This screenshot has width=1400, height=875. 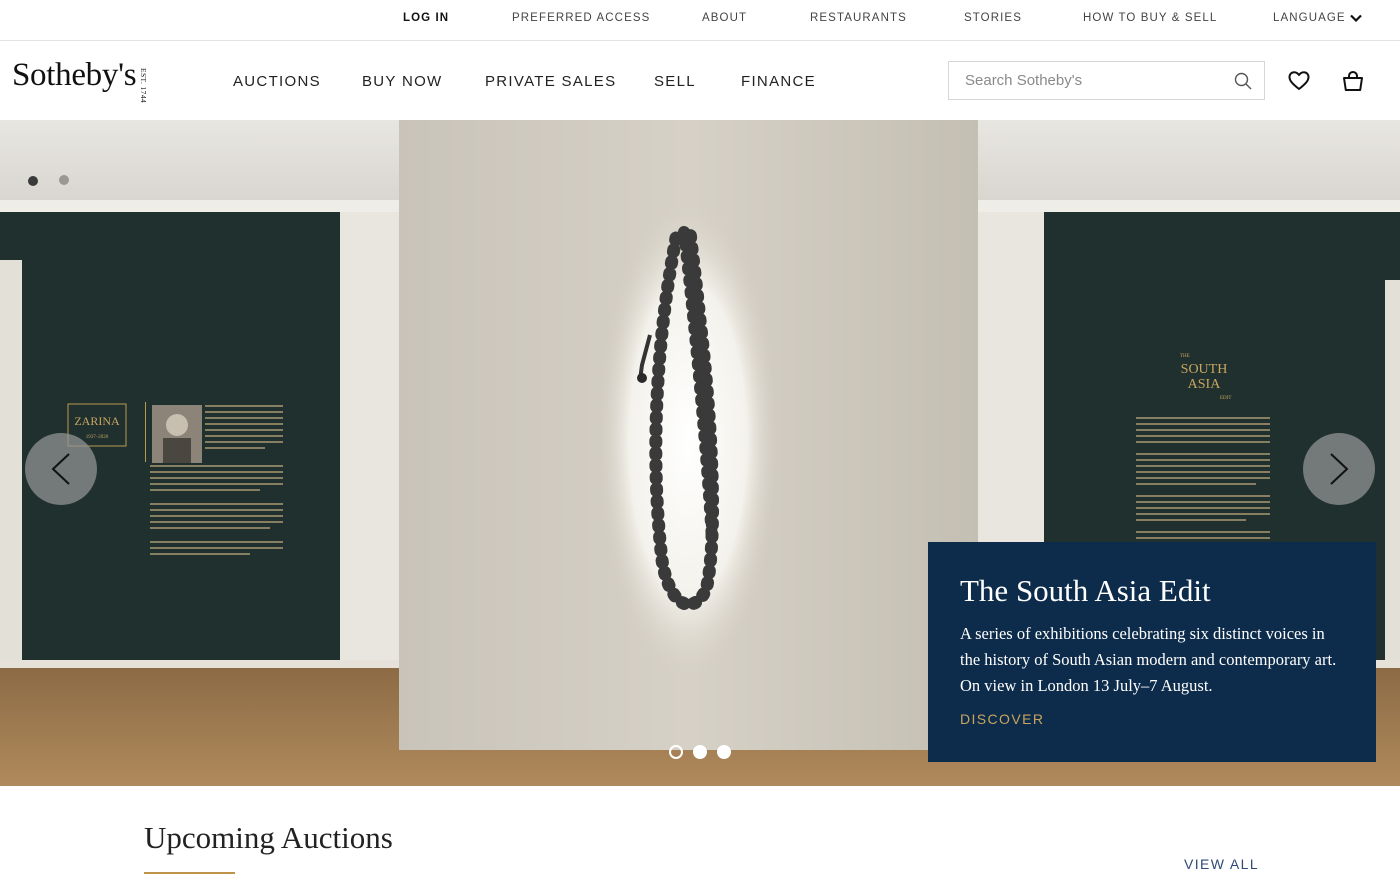 What do you see at coordinates (11, 495) in the screenshot?
I see `far-left-door` at bounding box center [11, 495].